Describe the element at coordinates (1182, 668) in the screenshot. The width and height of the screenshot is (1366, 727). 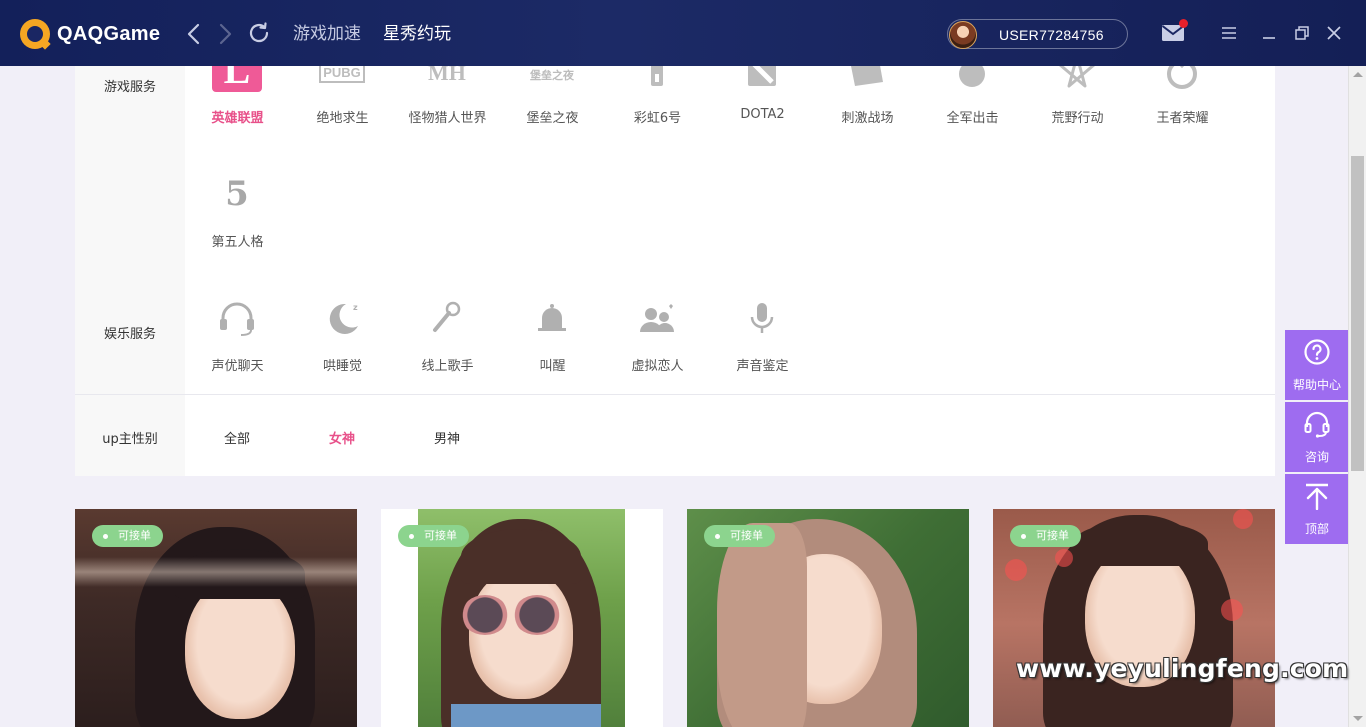
I see `watermark: www.yeyulingfeng.com` at that location.